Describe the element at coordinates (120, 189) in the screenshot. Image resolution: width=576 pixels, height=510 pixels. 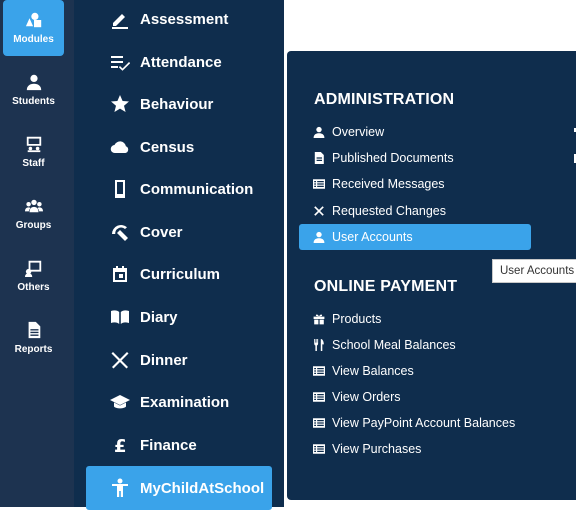
I see `phone-icon` at that location.